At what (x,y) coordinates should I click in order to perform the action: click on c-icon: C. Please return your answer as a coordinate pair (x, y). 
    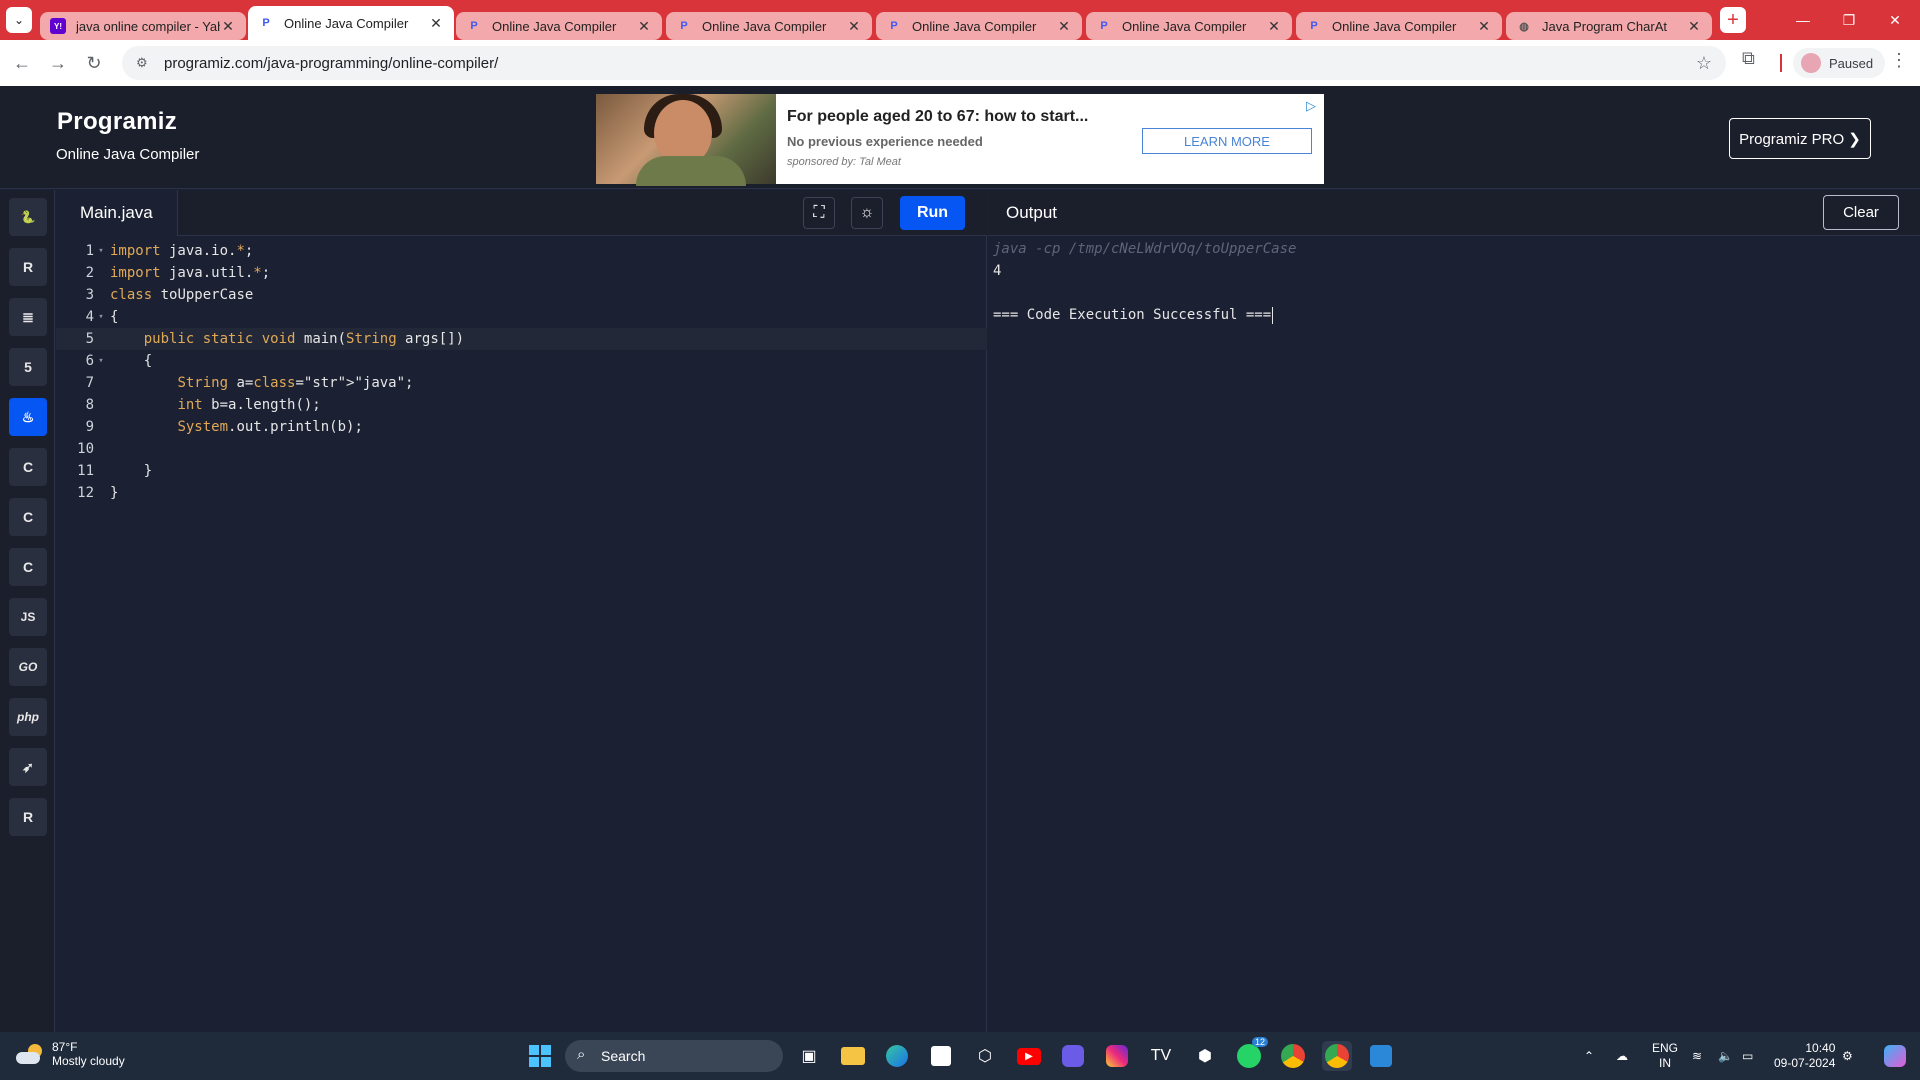
    Looking at the image, I should click on (28, 467).